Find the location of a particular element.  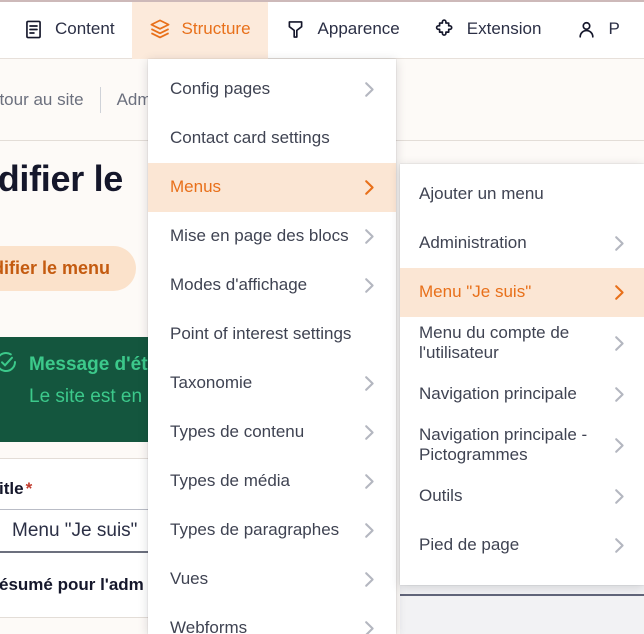

menu-item-label: Types de contenu is located at coordinates (237, 432).